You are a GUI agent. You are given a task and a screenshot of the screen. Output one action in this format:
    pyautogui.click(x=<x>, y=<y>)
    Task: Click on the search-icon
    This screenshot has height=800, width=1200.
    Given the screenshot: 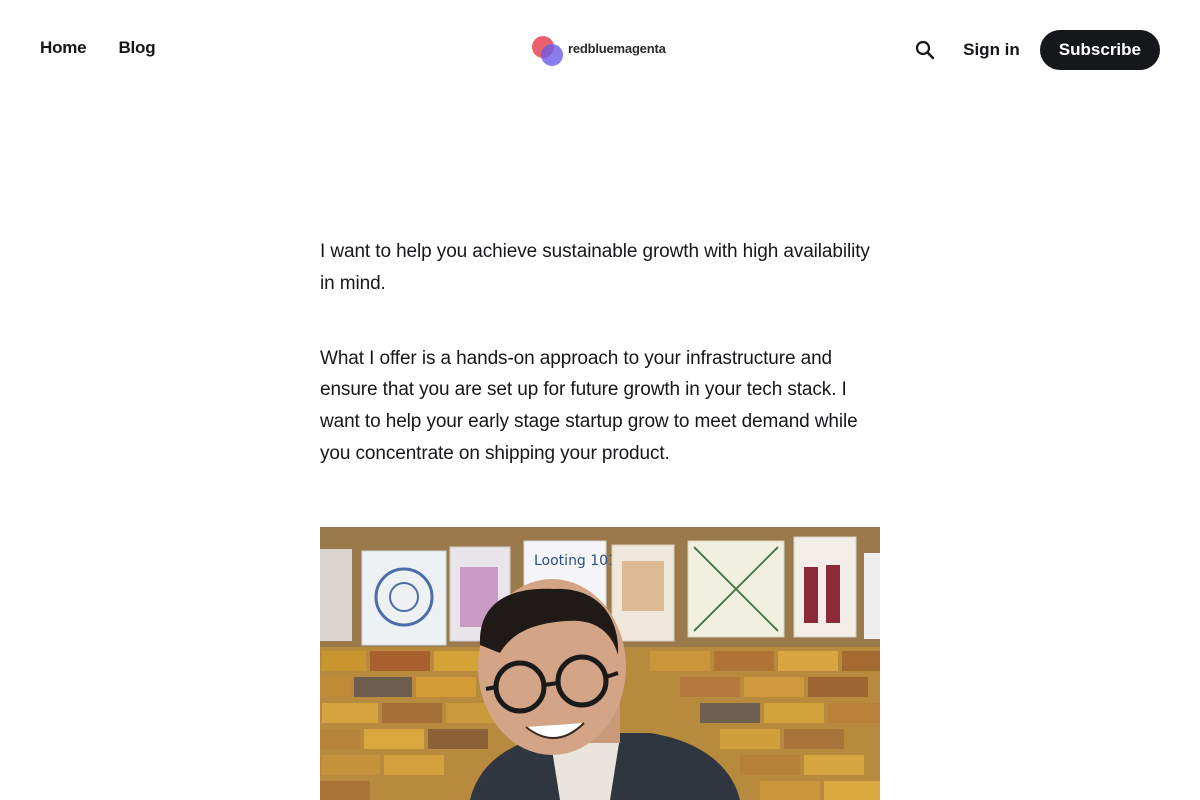 What is the action you would take?
    pyautogui.click(x=925, y=50)
    